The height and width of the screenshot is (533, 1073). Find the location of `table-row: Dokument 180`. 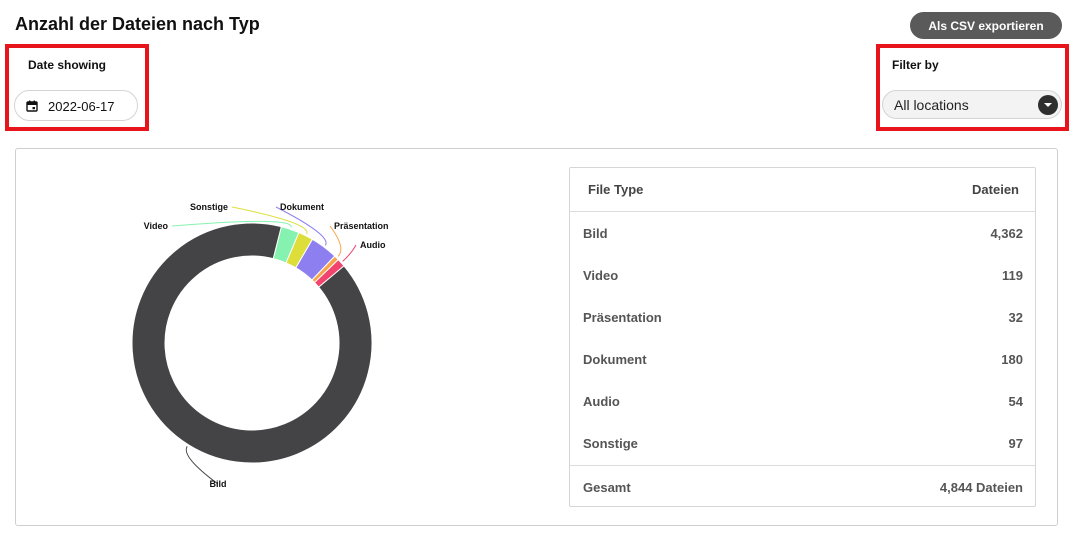

table-row: Dokument 180 is located at coordinates (802, 359).